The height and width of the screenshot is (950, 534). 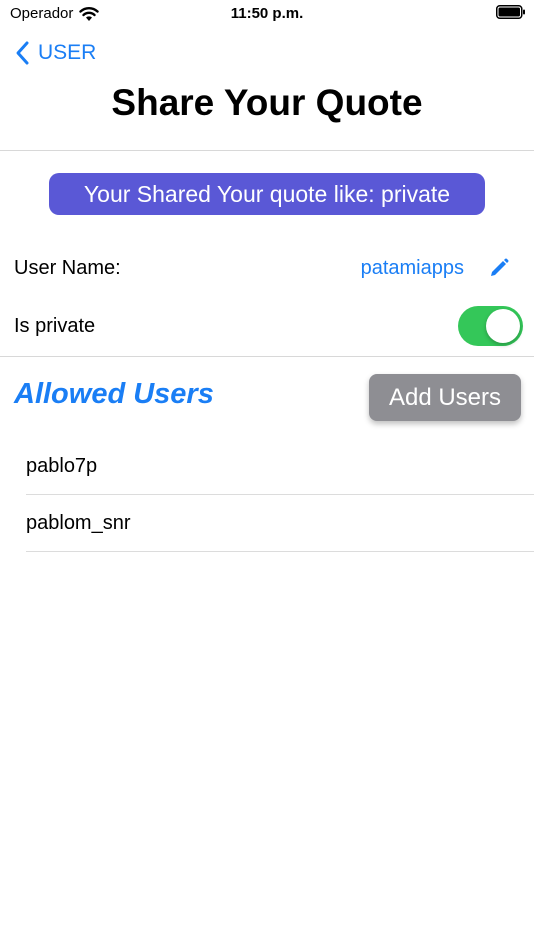 What do you see at coordinates (267, 326) in the screenshot?
I see `is-private-row: Is private` at bounding box center [267, 326].